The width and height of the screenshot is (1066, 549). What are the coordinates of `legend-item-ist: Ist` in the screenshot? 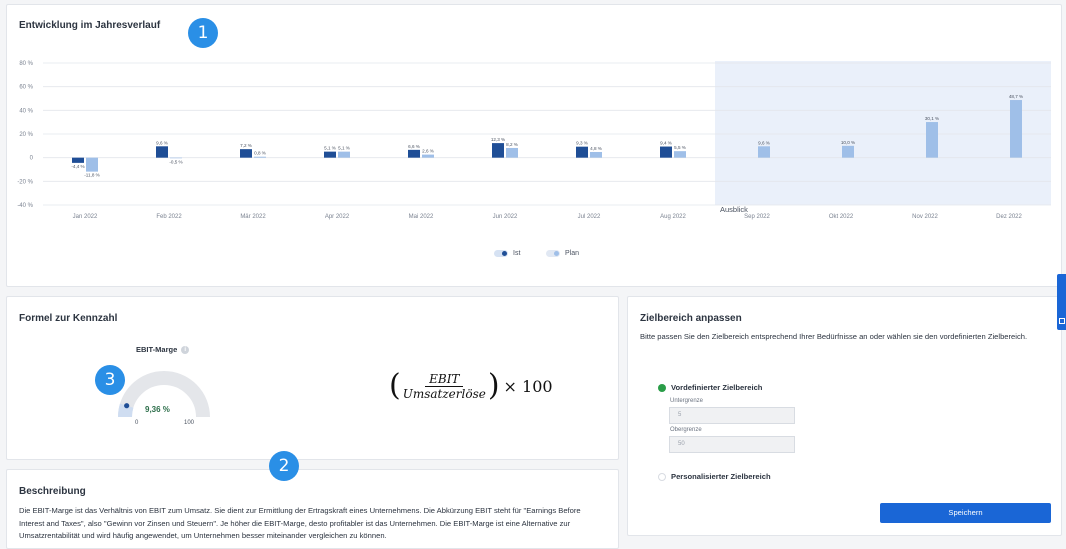 It's located at (507, 253).